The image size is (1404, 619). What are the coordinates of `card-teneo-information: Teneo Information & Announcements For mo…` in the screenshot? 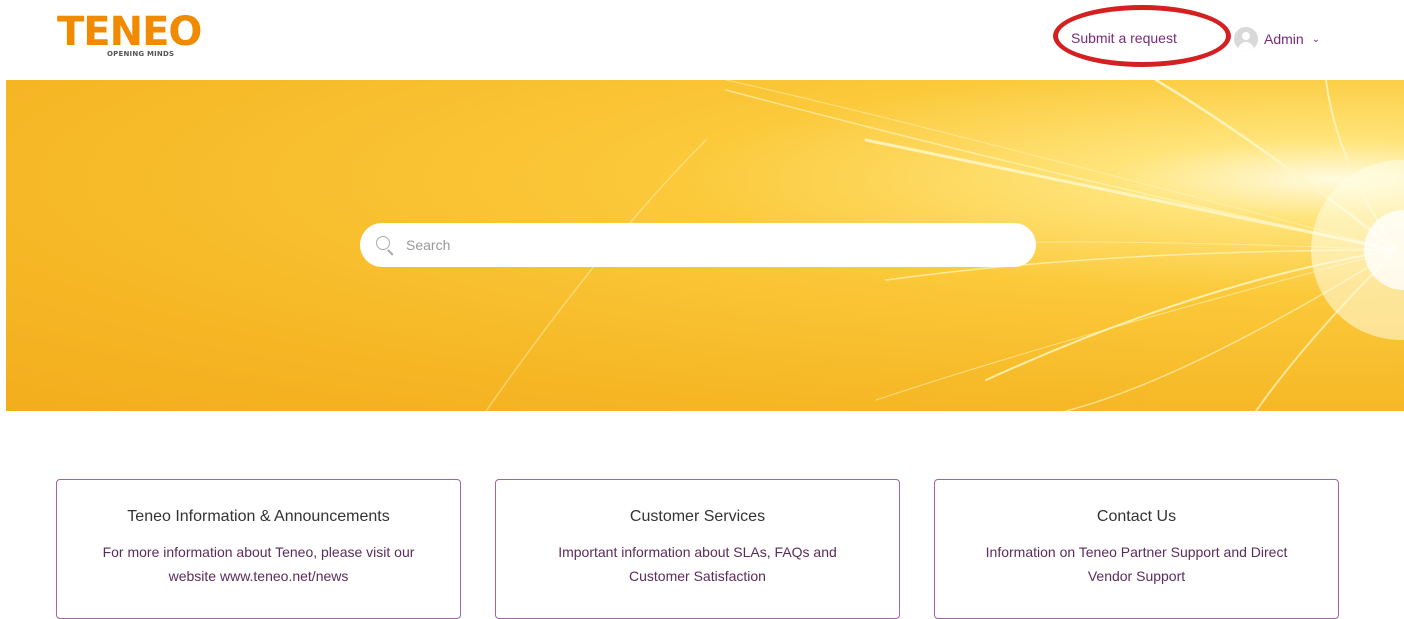 It's located at (258, 549).